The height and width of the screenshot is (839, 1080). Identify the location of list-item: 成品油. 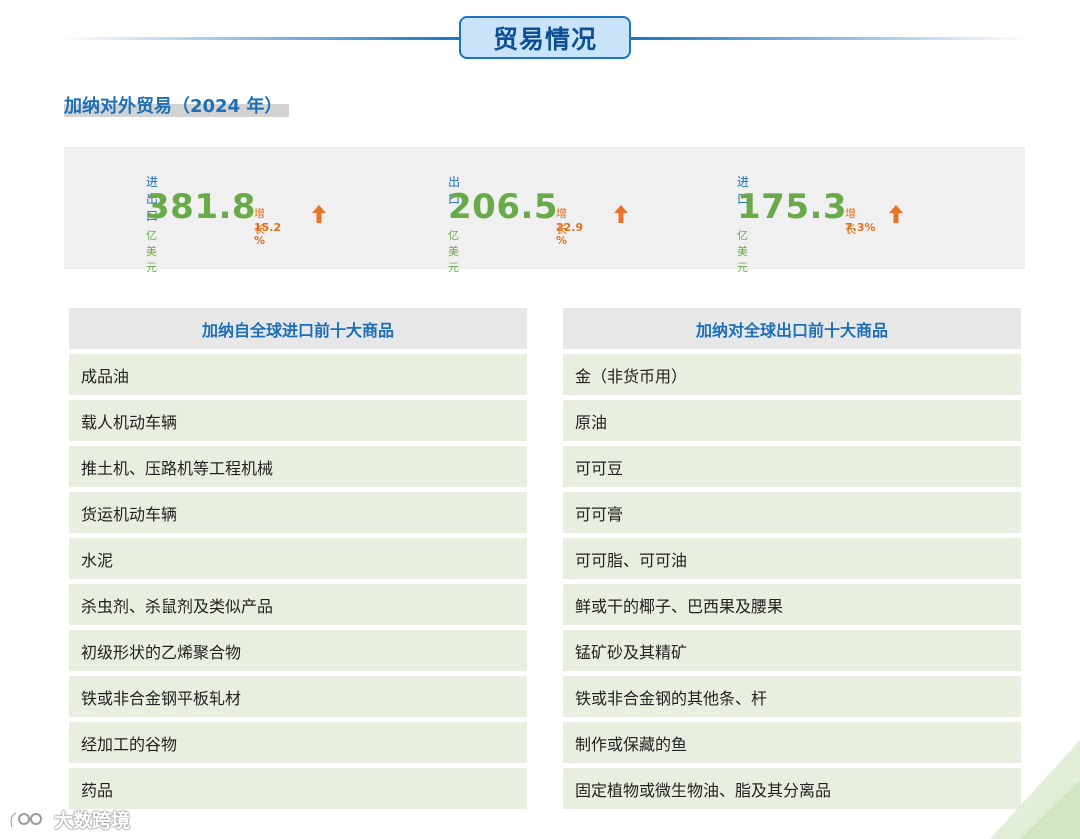
(298, 374).